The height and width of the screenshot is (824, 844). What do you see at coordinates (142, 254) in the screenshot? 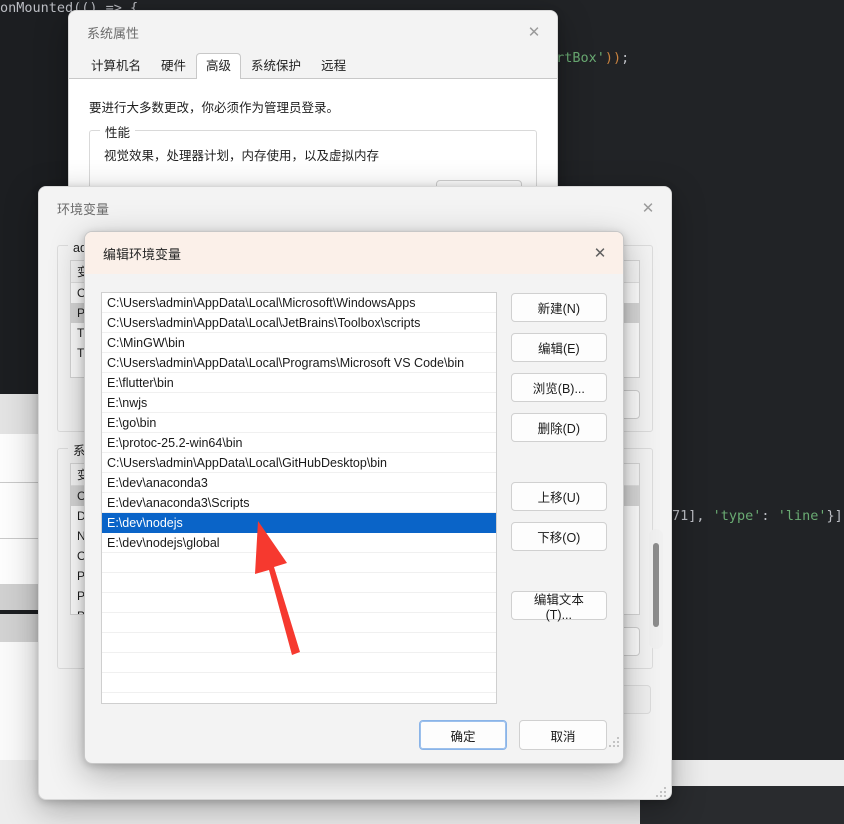
I see `edit-environment-variable-title: 编辑环境变量` at bounding box center [142, 254].